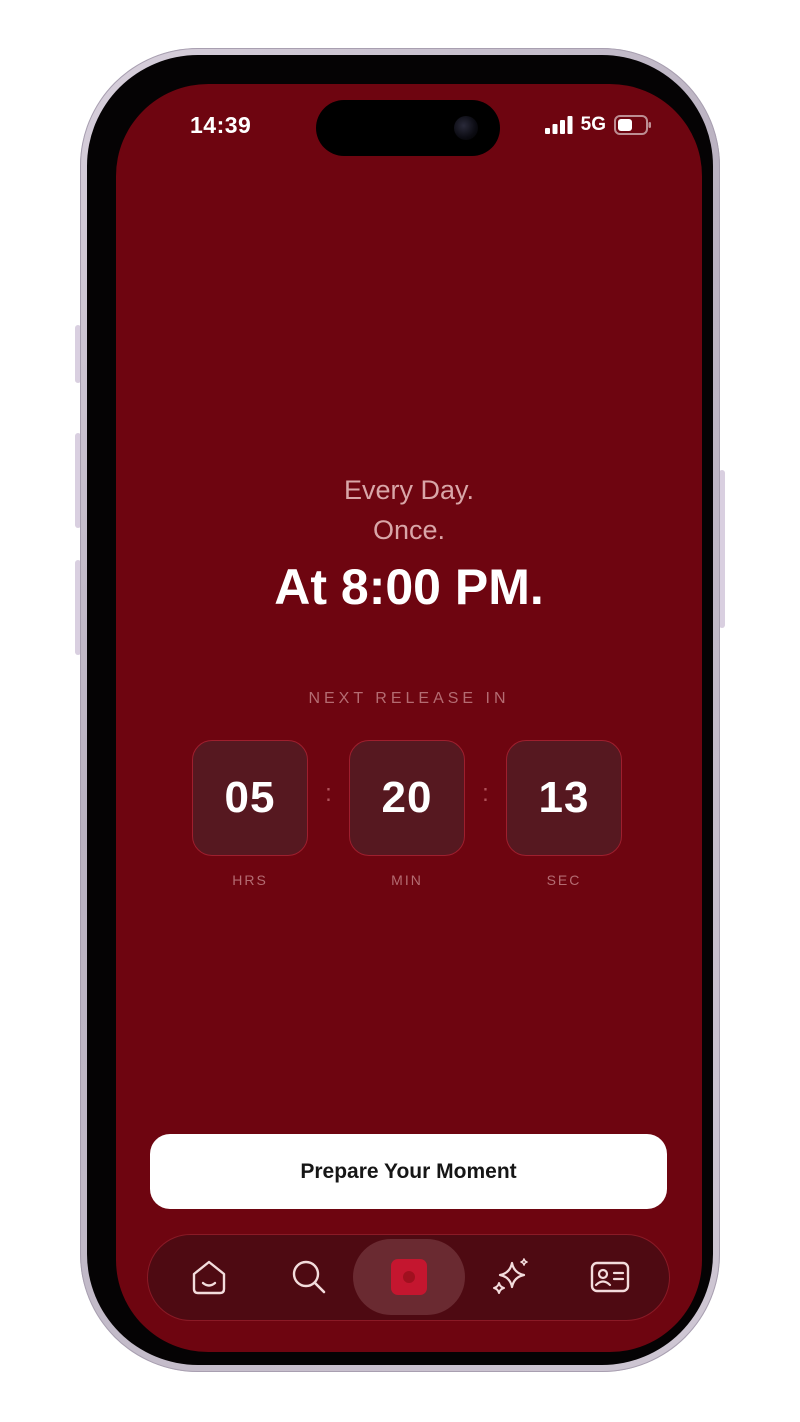 This screenshot has height=1422, width=800. I want to click on prepare-moment-button: Prepare Your Moment, so click(408, 1171).